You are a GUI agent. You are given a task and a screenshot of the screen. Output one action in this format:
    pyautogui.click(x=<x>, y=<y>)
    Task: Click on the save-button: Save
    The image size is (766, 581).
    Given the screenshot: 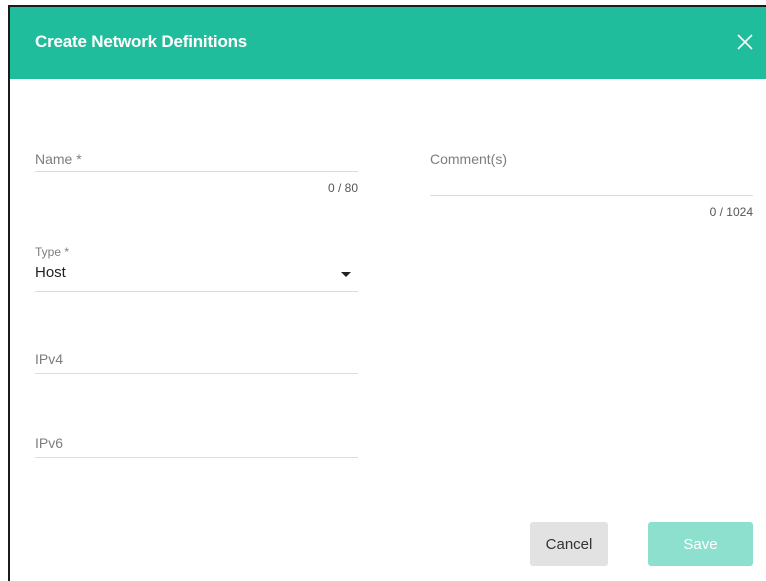 What is the action you would take?
    pyautogui.click(x=700, y=544)
    